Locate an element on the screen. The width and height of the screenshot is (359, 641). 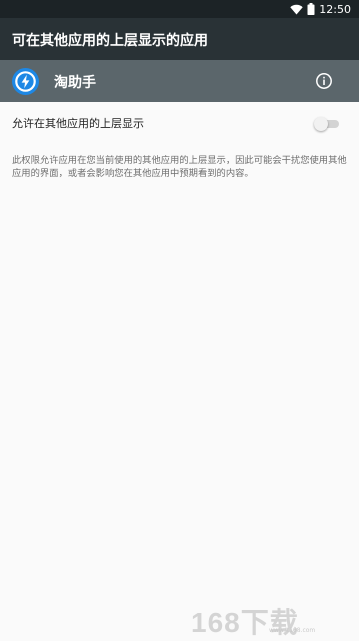
wifi-icon is located at coordinates (296, 9).